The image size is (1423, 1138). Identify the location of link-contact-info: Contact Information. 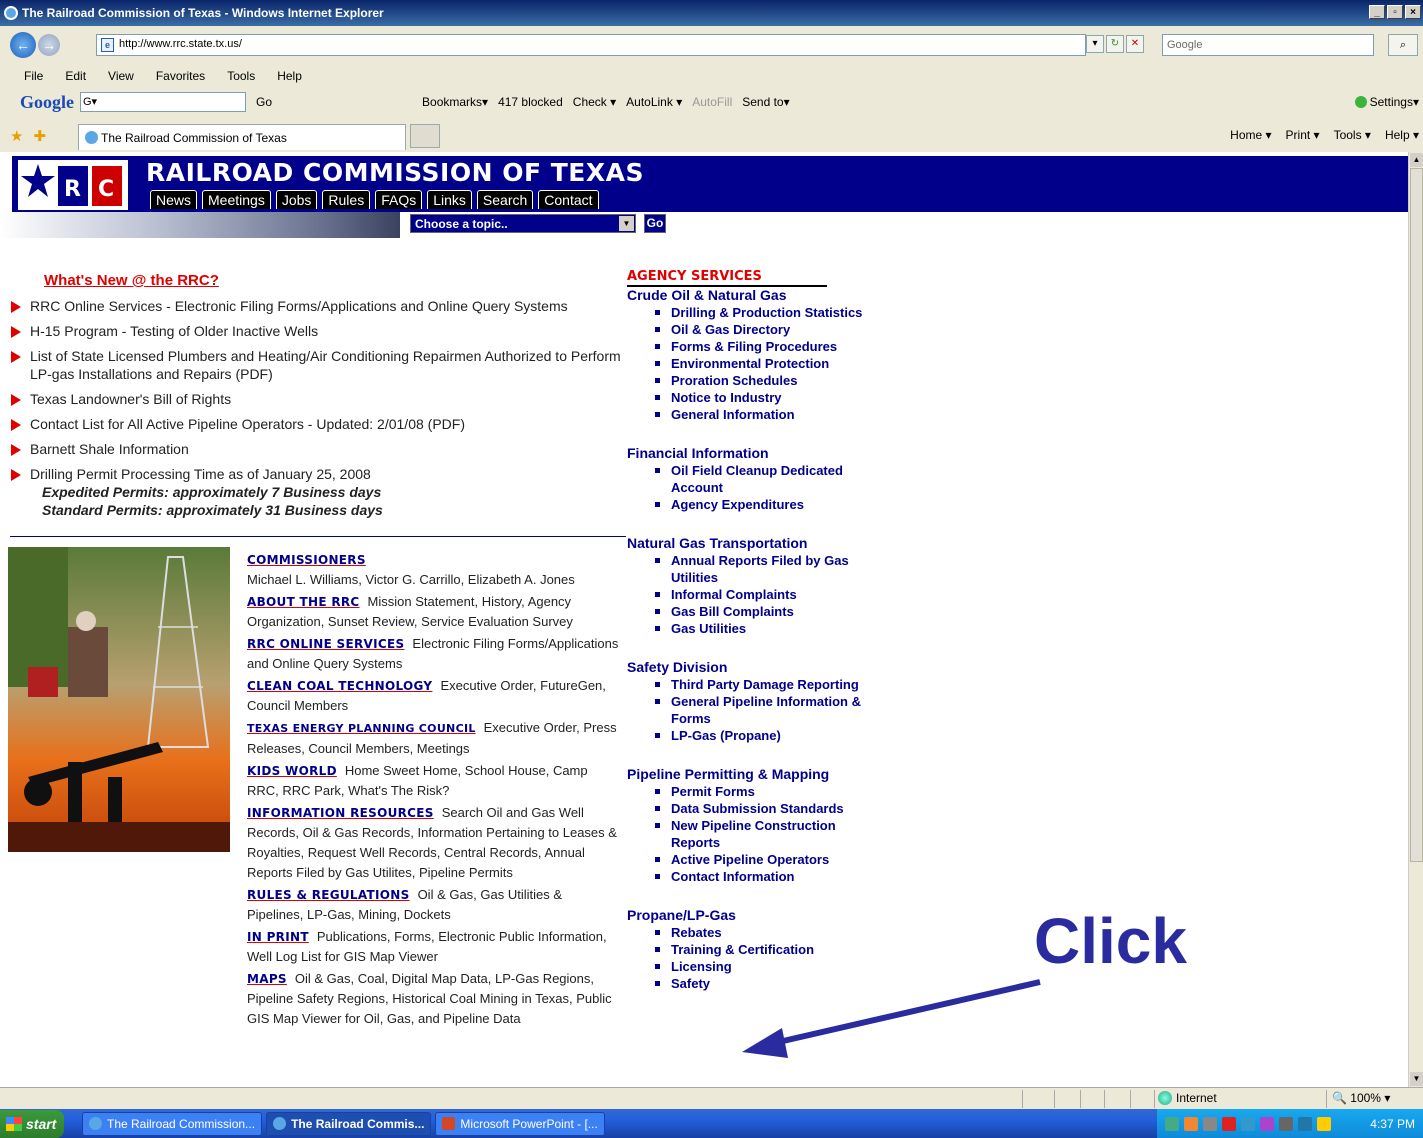
(760, 876).